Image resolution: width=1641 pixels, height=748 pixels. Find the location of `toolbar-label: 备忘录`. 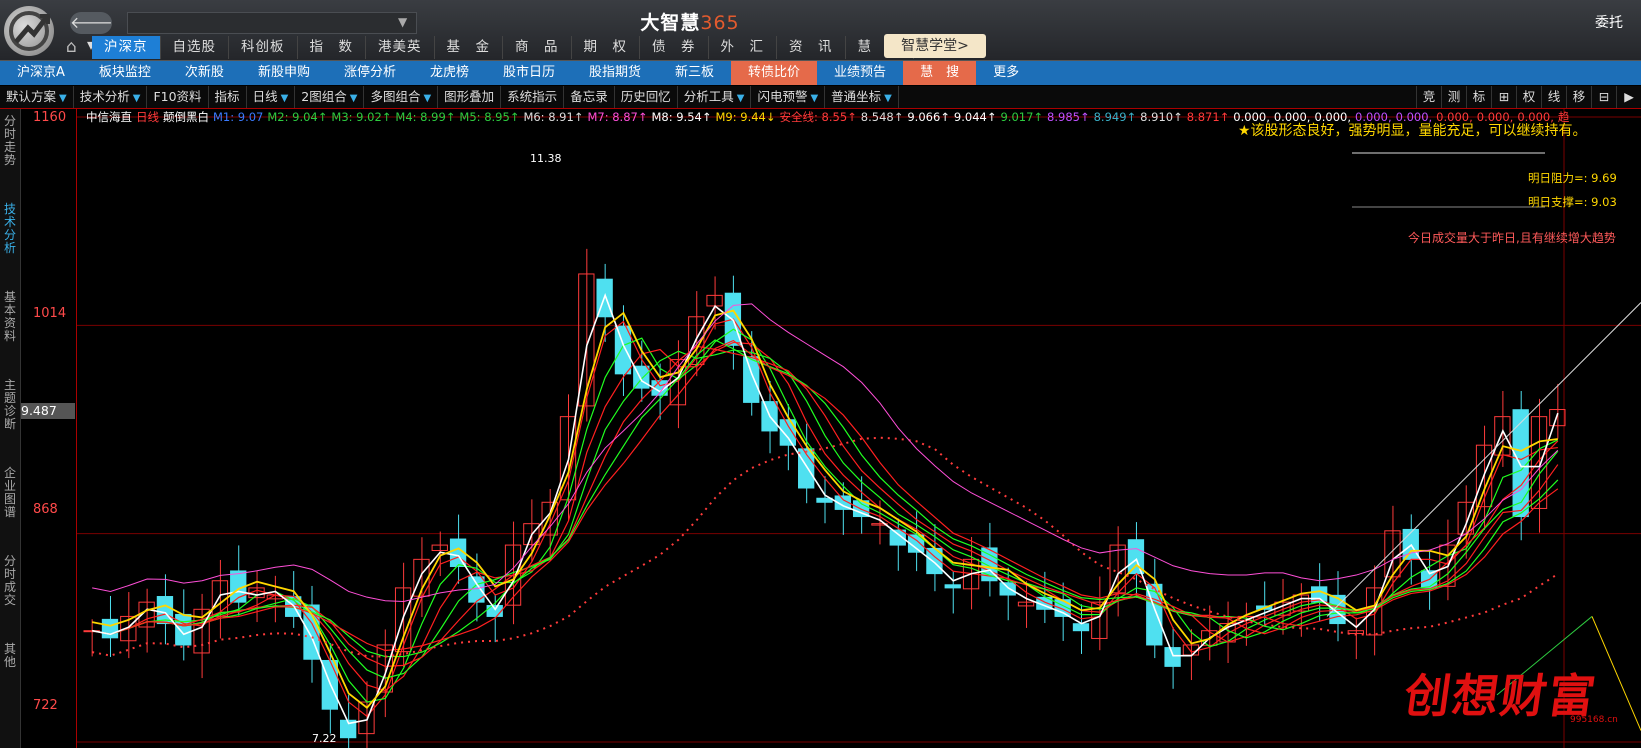

toolbar-label: 备忘录 is located at coordinates (589, 96).